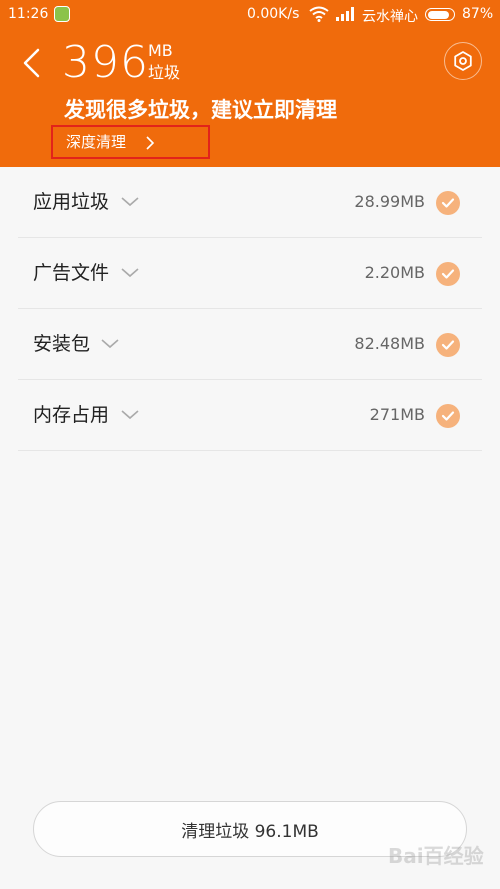 The width and height of the screenshot is (500, 889). Describe the element at coordinates (273, 14) in the screenshot. I see `network-speed: 0.00K/s` at that location.